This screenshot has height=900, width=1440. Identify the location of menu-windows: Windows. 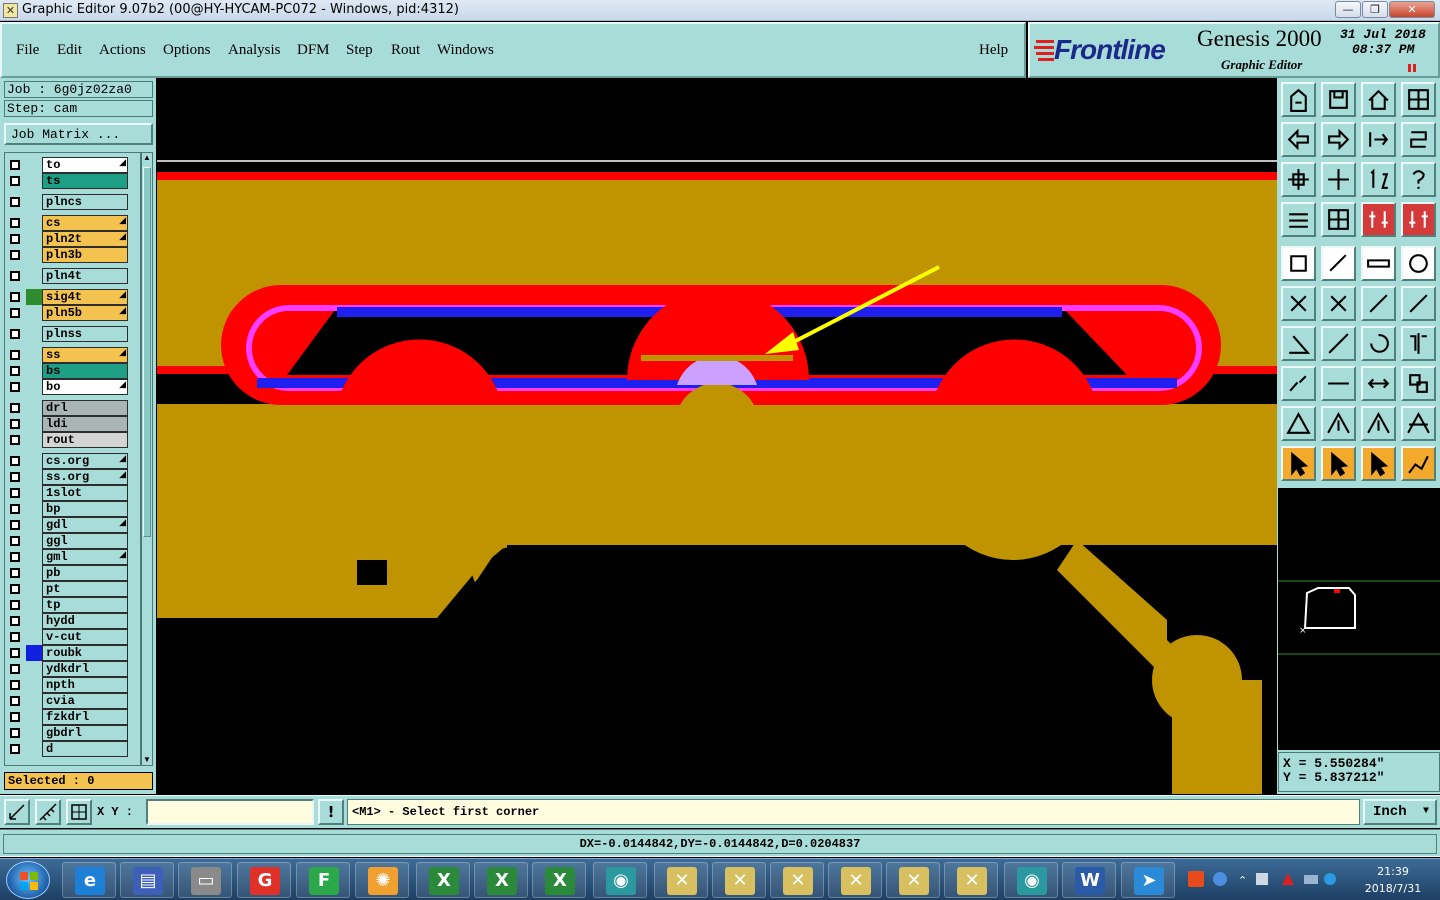
(465, 50).